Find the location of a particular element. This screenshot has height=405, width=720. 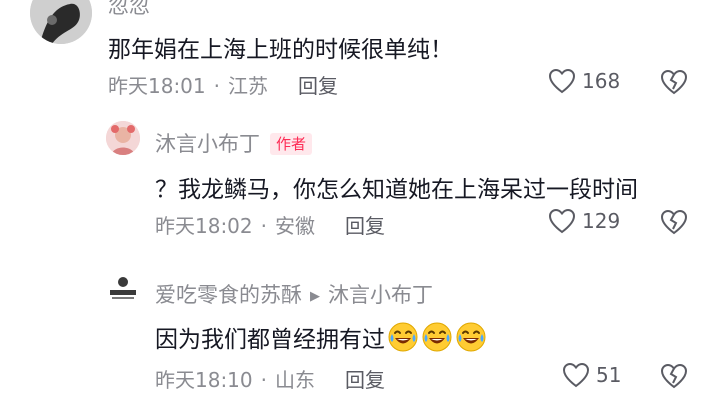

like-count: 51 is located at coordinates (609, 375).